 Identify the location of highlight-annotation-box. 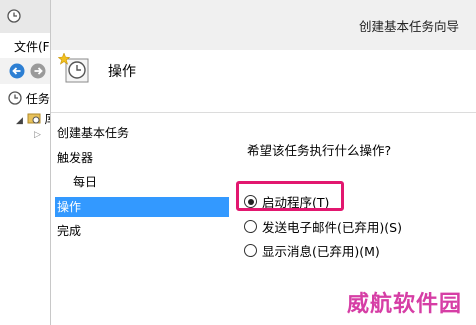
(290, 196).